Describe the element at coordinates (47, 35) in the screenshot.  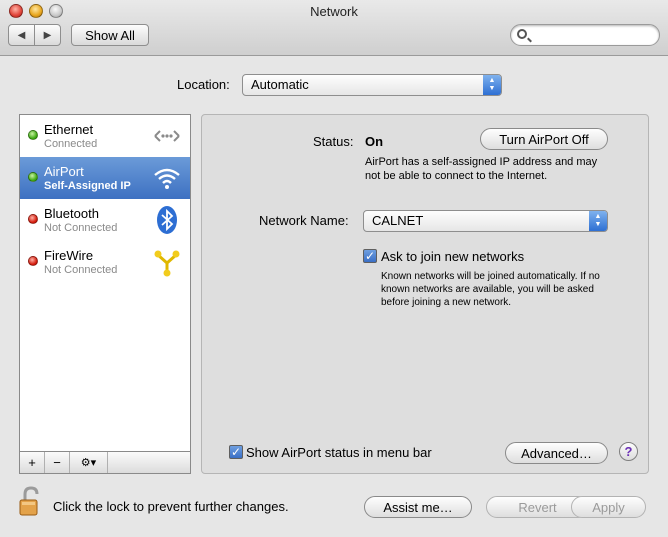
I see `forward-arrow-icon: ▶` at that location.